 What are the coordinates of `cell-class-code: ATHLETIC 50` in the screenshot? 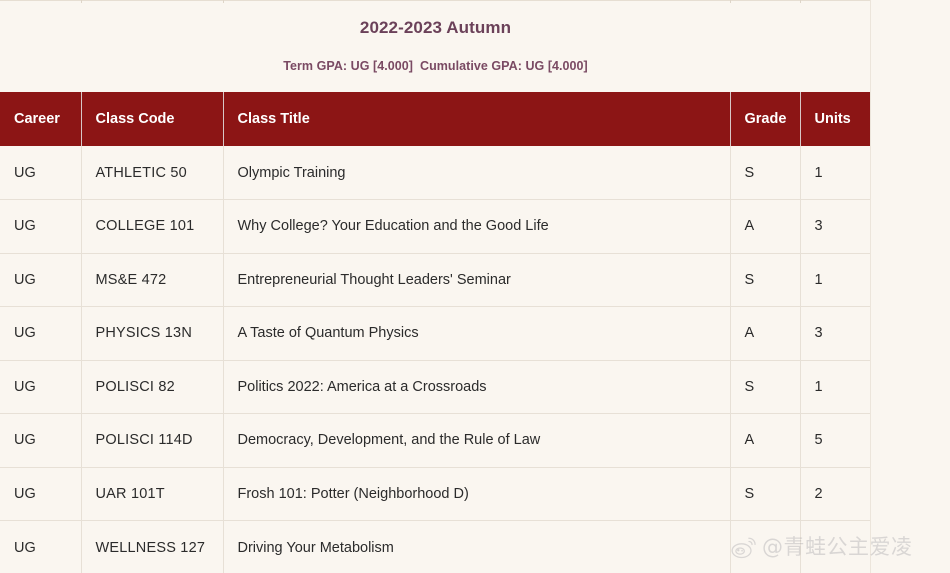 It's located at (152, 173).